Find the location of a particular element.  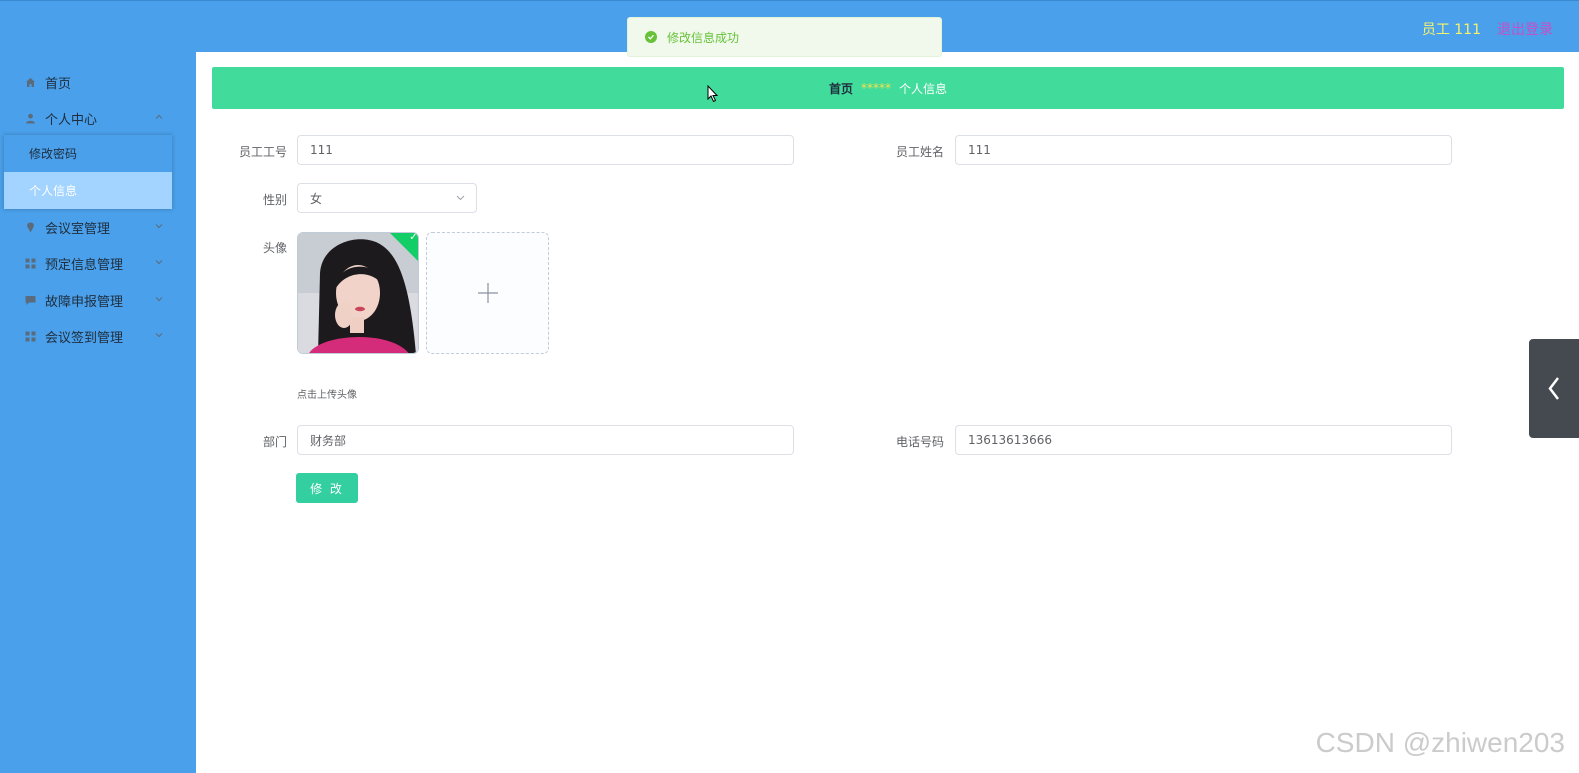

sidebar-subitem-label: 个人信息 is located at coordinates (53, 191).